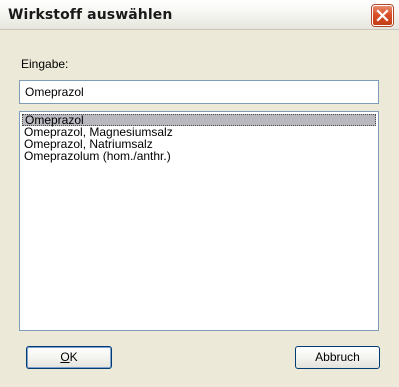 This screenshot has height=387, width=399. What do you see at coordinates (199, 15) in the screenshot?
I see `title-bar: Wirkstoff auswählen` at bounding box center [199, 15].